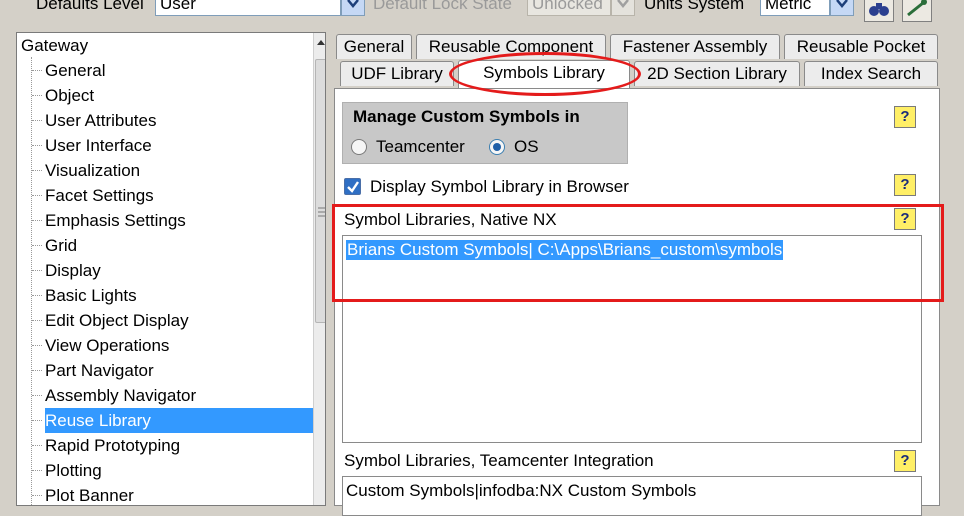 The width and height of the screenshot is (964, 516). I want to click on teamcenter-libraries-label: Symbol Libraries, Teamcenter Integration, so click(499, 460).